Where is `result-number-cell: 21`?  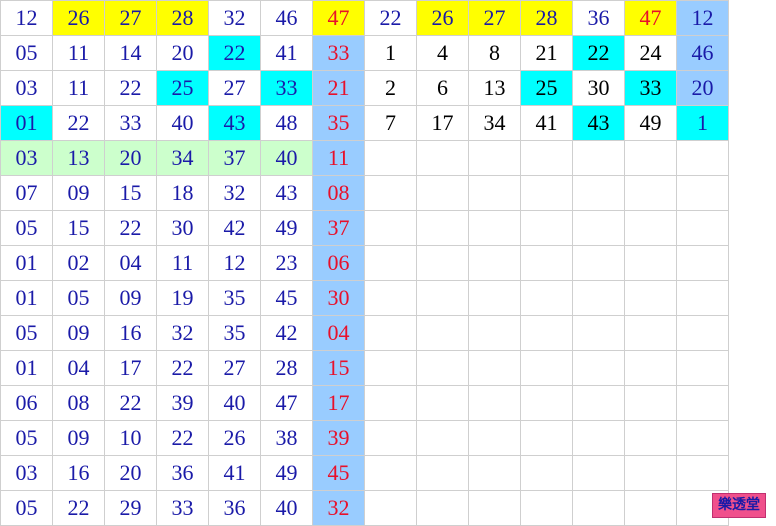
result-number-cell: 21 is located at coordinates (546, 53).